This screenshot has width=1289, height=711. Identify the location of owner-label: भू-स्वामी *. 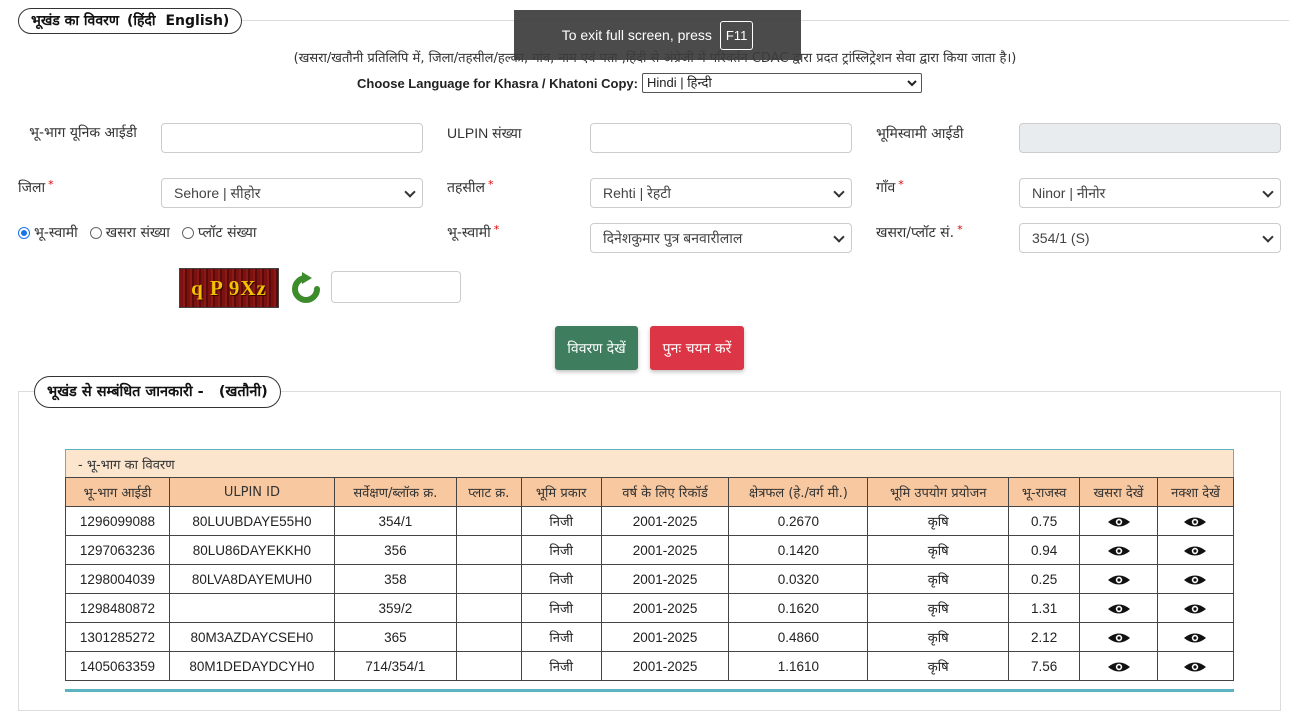
(473, 232).